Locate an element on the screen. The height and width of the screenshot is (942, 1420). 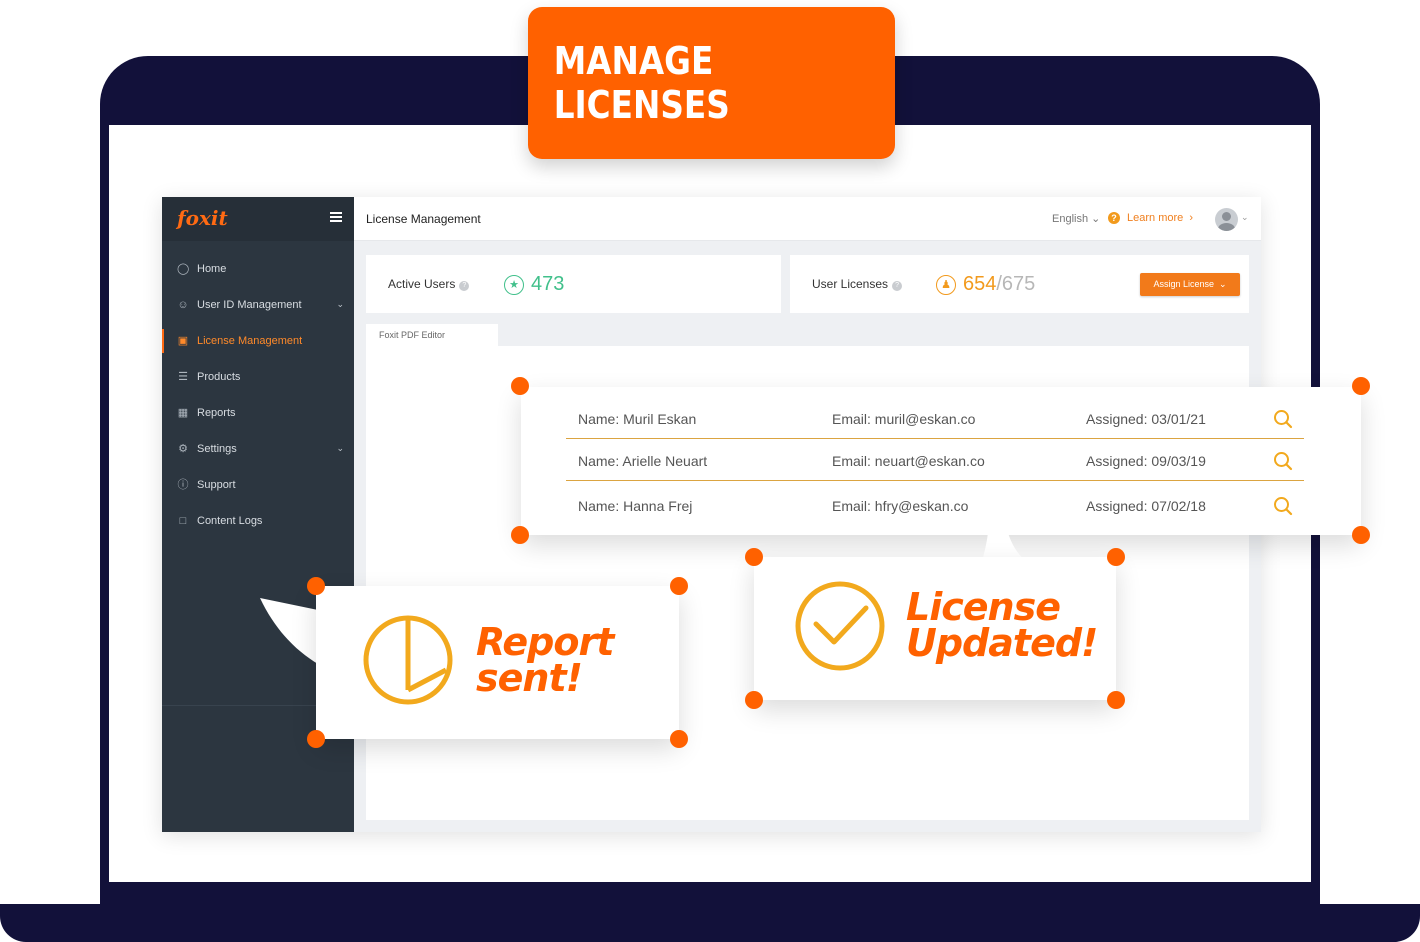
sidebar-item-reports: ▦ Reports is located at coordinates (258, 413).